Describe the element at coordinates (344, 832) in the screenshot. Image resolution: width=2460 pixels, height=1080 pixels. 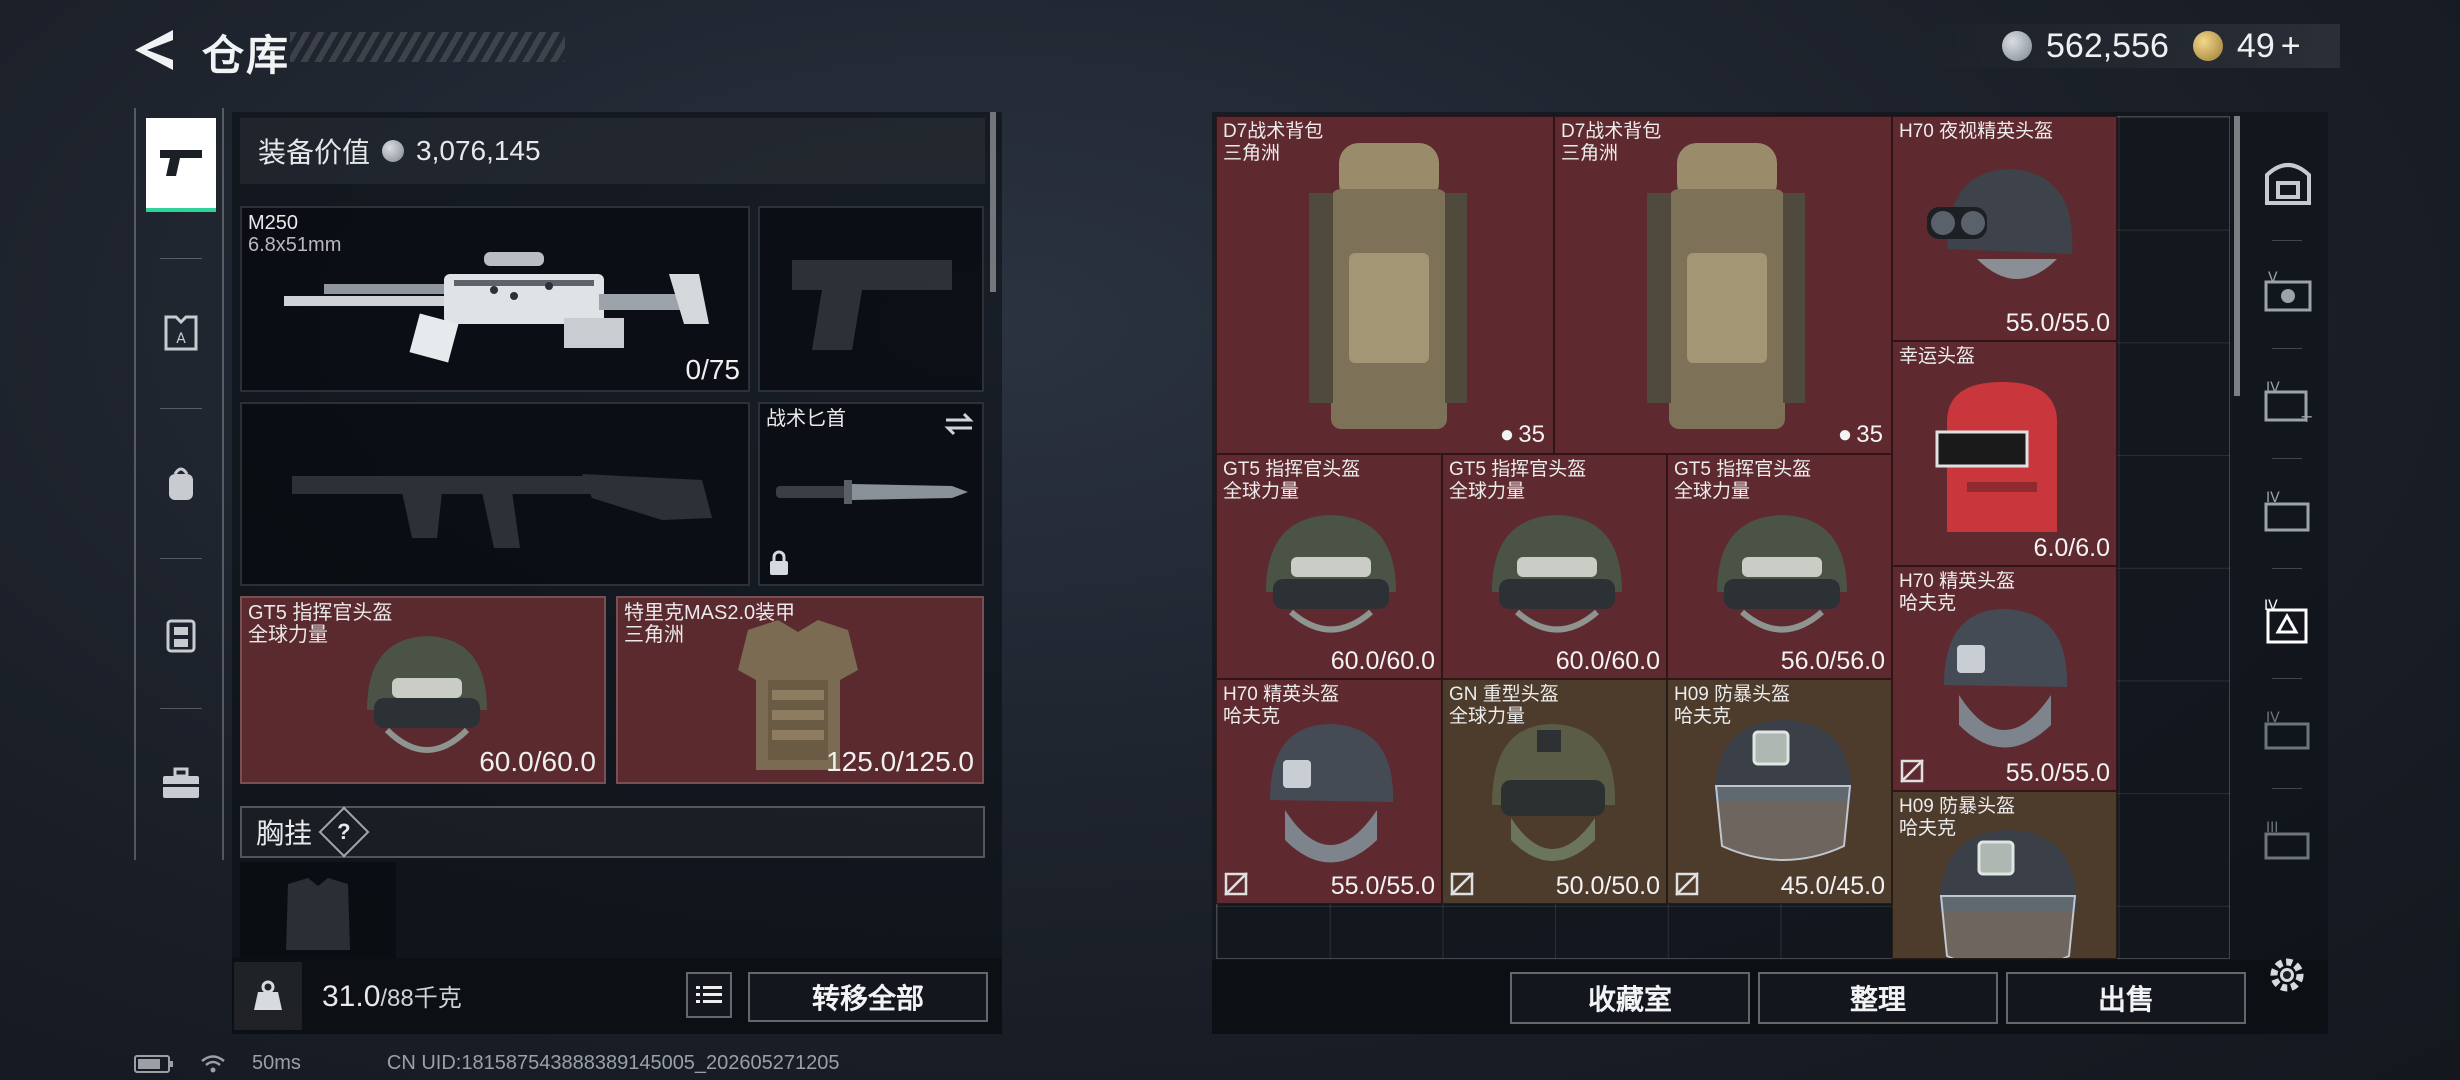
I see `help-icon: ?` at that location.